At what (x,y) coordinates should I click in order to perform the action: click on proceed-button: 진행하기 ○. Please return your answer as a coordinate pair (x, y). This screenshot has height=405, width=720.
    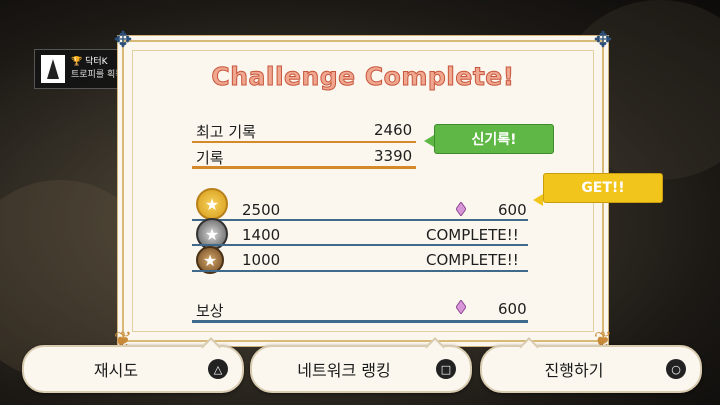
    Looking at the image, I should click on (591, 365).